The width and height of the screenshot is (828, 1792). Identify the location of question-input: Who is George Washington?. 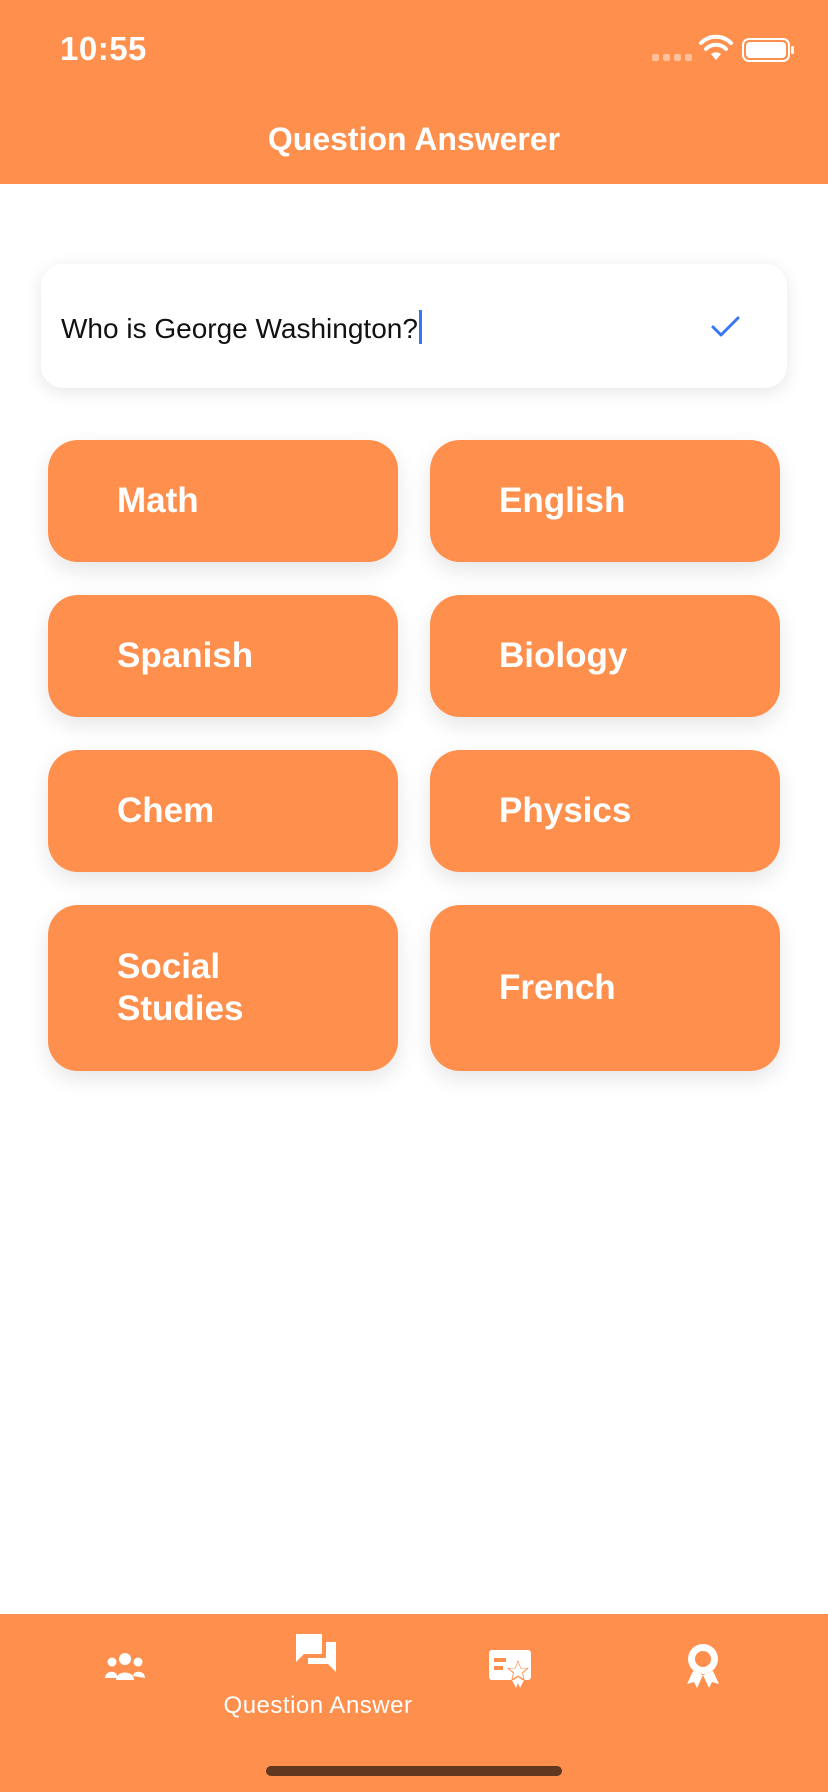
(241, 327).